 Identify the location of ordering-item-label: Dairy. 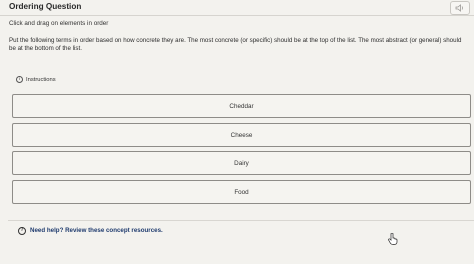
(241, 163).